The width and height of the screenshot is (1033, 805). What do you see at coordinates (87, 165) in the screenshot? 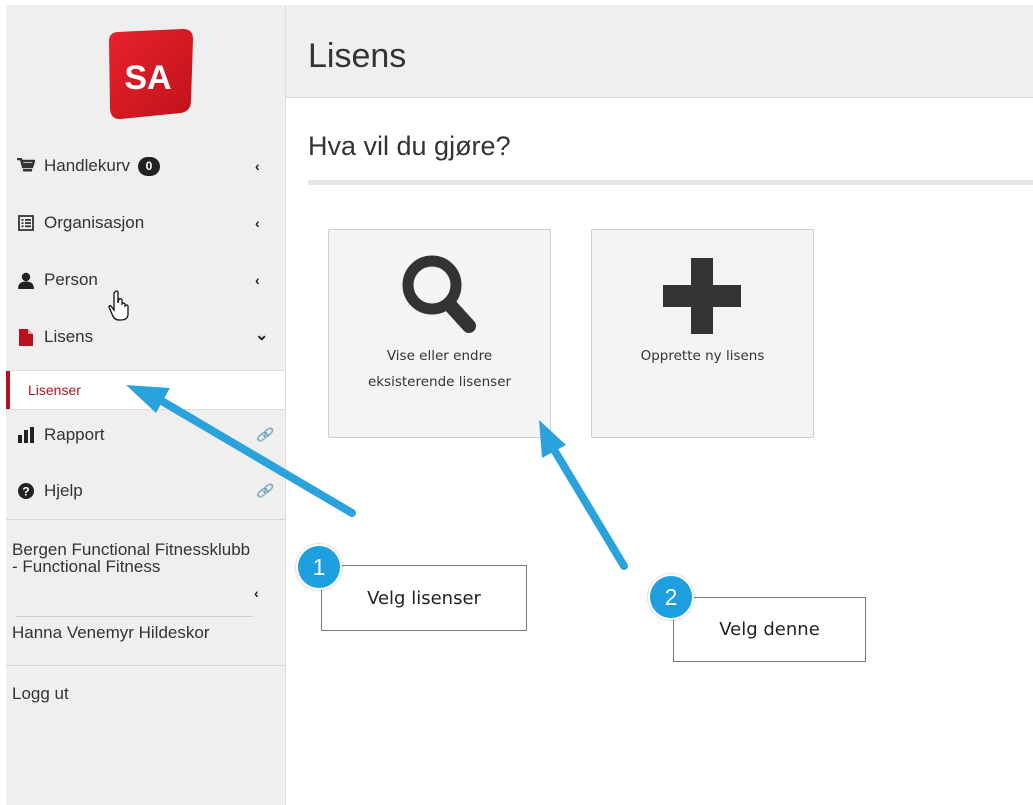
I see `sidebar-item-label: Handlekurv` at bounding box center [87, 165].